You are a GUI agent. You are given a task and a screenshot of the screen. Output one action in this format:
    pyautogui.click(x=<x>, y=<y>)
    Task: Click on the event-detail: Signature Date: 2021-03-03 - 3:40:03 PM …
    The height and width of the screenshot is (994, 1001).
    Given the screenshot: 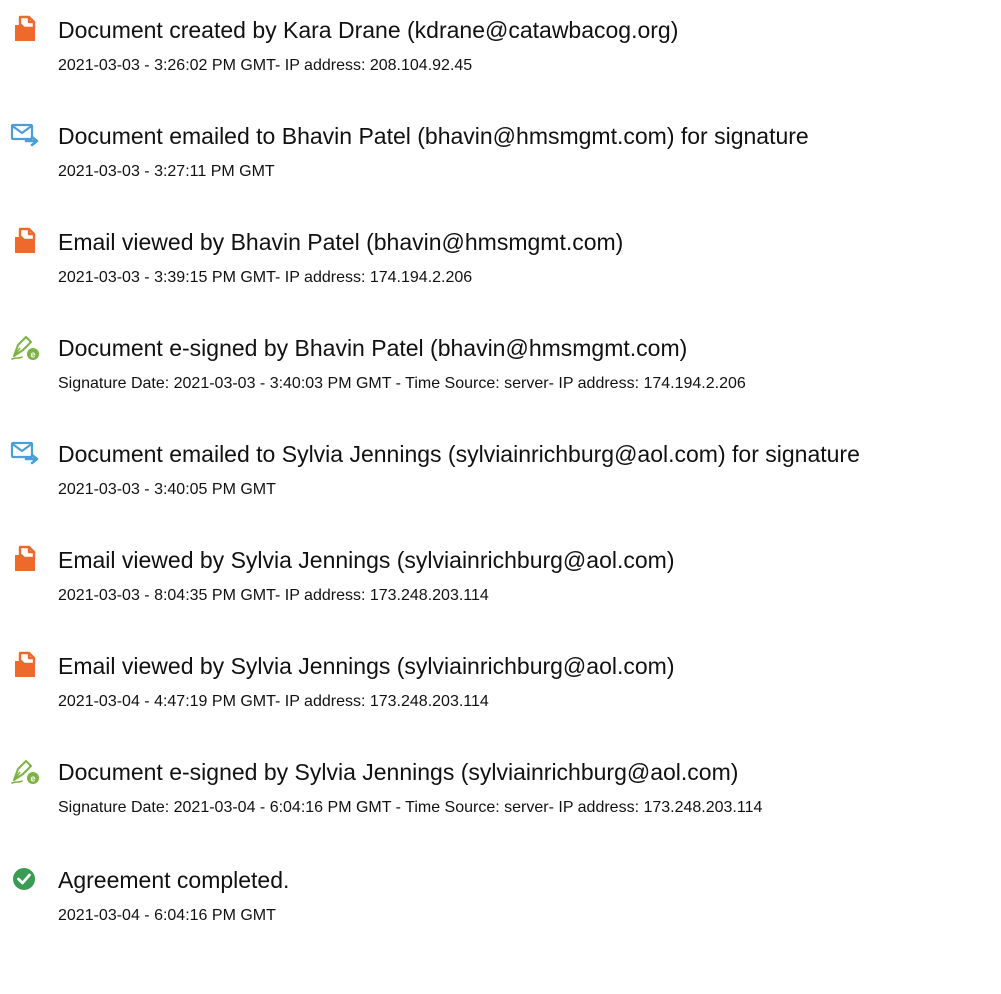 What is the action you would take?
    pyautogui.click(x=402, y=383)
    